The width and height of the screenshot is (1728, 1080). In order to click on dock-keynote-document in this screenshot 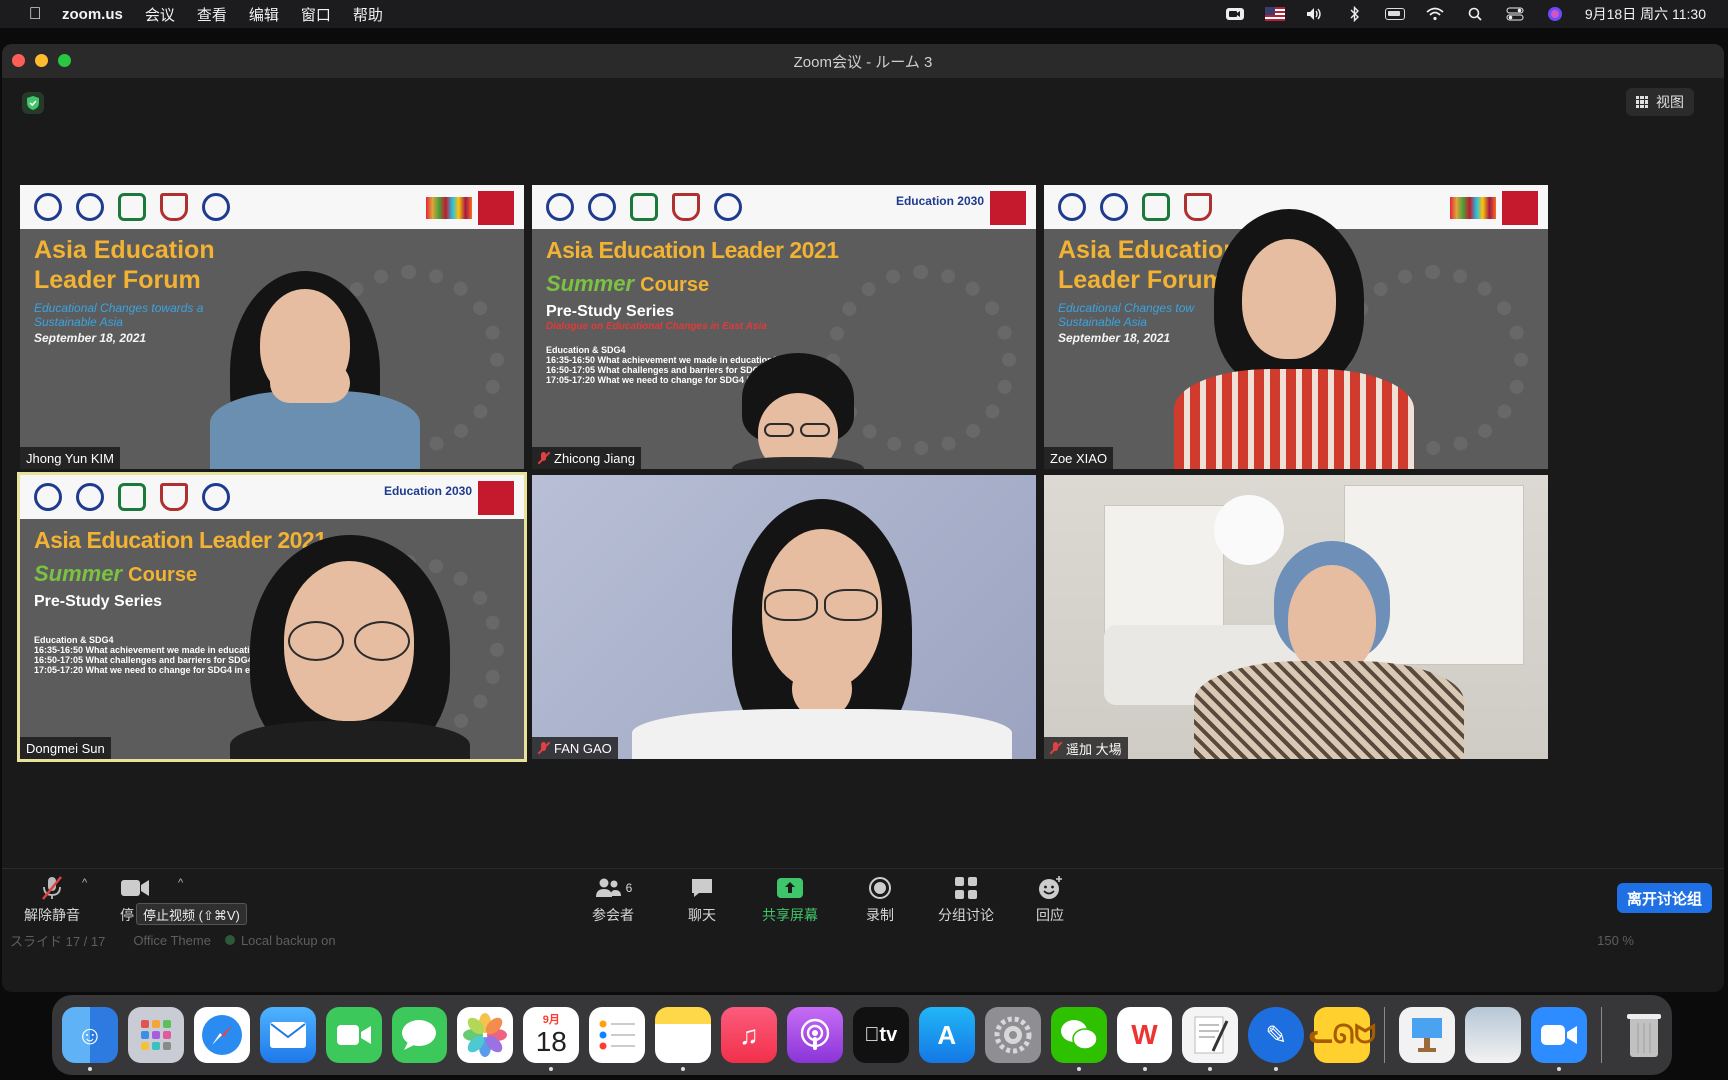, I will do `click(1427, 1035)`.